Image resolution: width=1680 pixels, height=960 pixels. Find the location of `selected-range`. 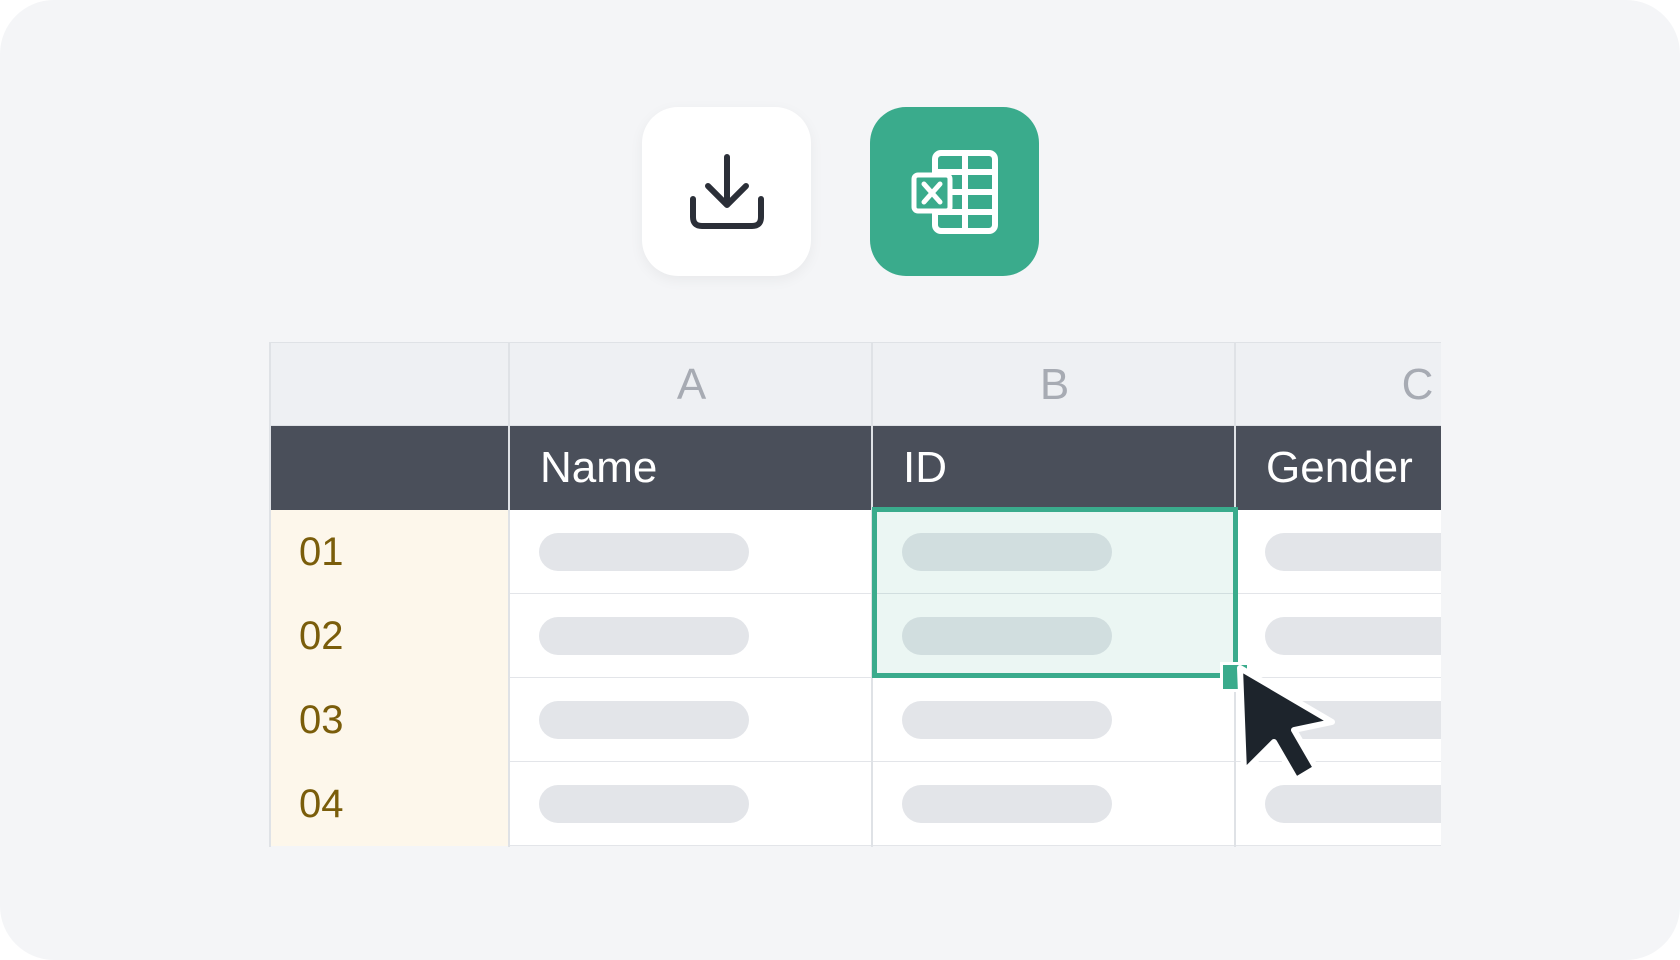

selected-range is located at coordinates (1055, 592).